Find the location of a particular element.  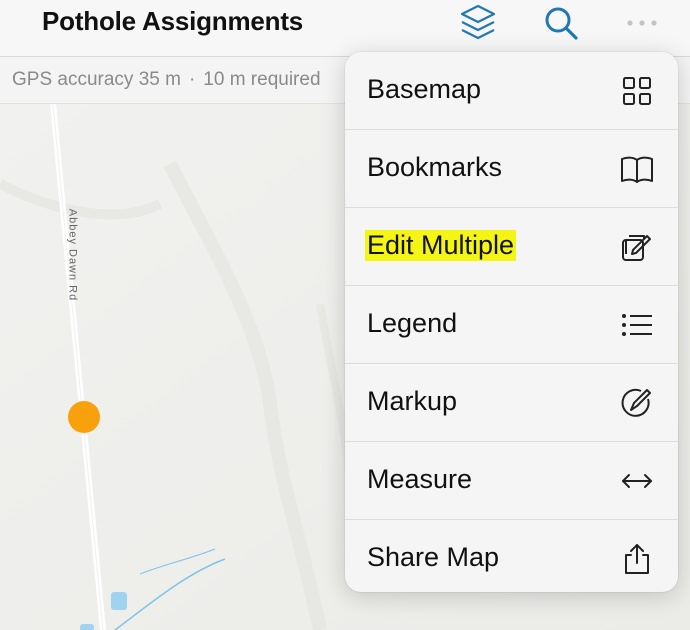

menu-item-label: Bookmarks is located at coordinates (435, 167).